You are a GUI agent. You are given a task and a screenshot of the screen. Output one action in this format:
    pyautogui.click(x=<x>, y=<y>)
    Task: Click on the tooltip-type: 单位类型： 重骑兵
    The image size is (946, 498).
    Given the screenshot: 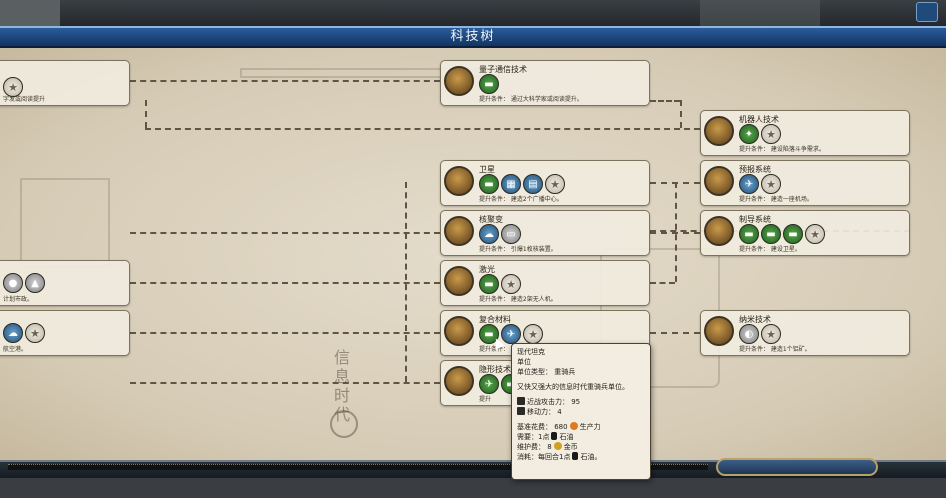 What is the action you would take?
    pyautogui.click(x=546, y=372)
    